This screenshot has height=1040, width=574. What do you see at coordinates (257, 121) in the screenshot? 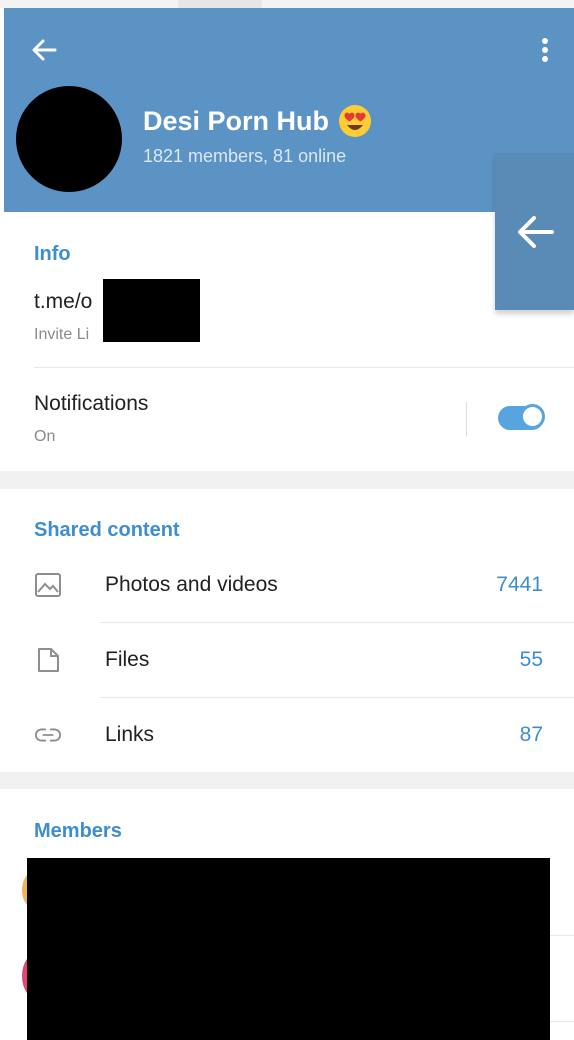
I see `group-title: Desi Porn Hub` at bounding box center [257, 121].